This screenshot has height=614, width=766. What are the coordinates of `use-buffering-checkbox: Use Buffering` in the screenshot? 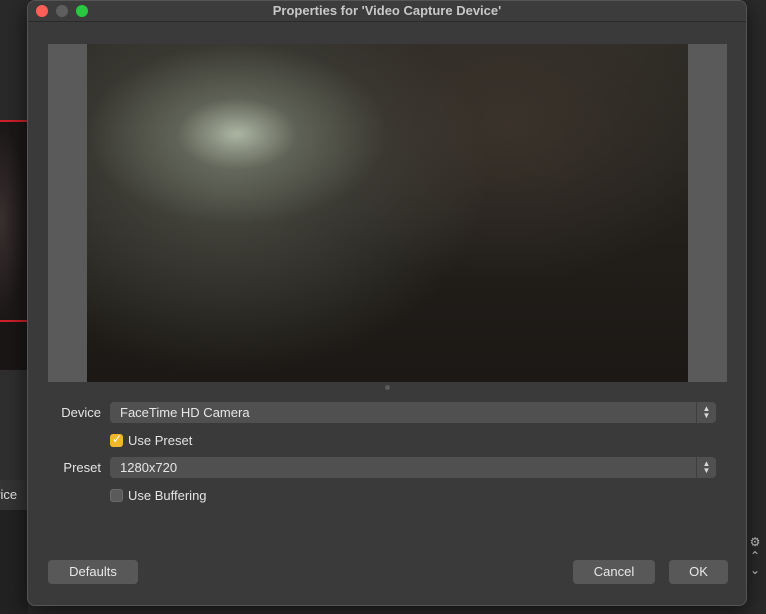 It's located at (175, 496).